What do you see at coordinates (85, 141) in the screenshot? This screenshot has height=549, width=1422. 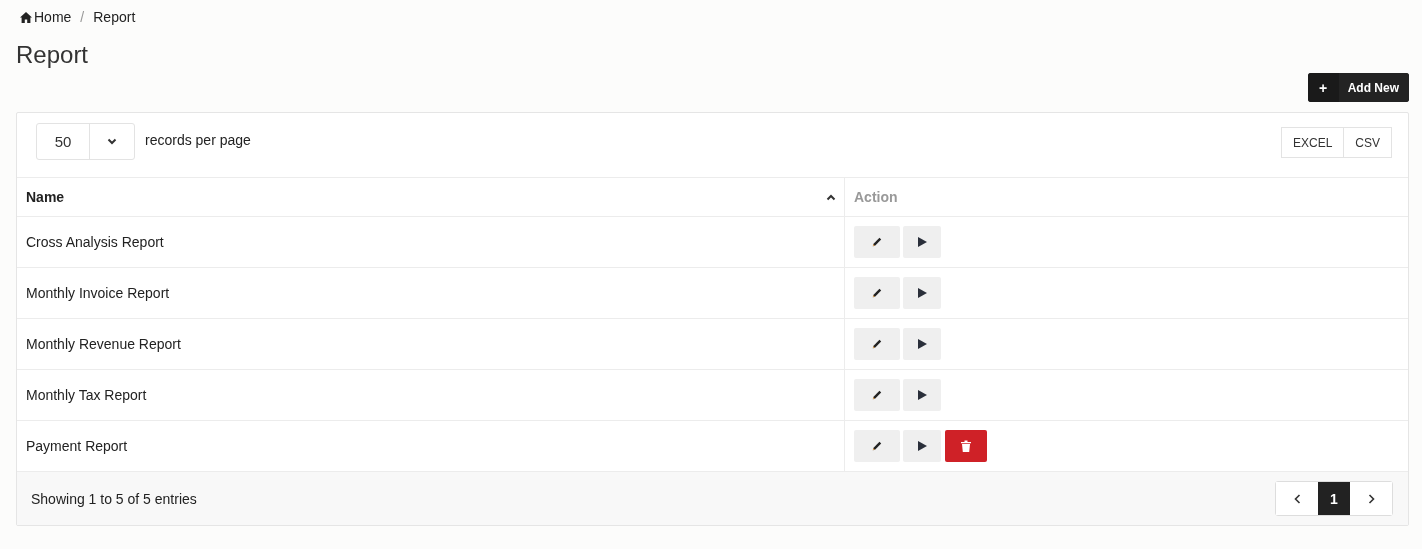 I see `page-size-select: 50` at bounding box center [85, 141].